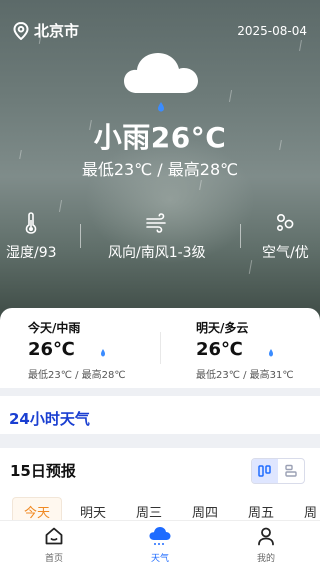 The image size is (320, 569). What do you see at coordinates (157, 237) in the screenshot?
I see `wind-stat: 风向/南风1-3级` at bounding box center [157, 237].